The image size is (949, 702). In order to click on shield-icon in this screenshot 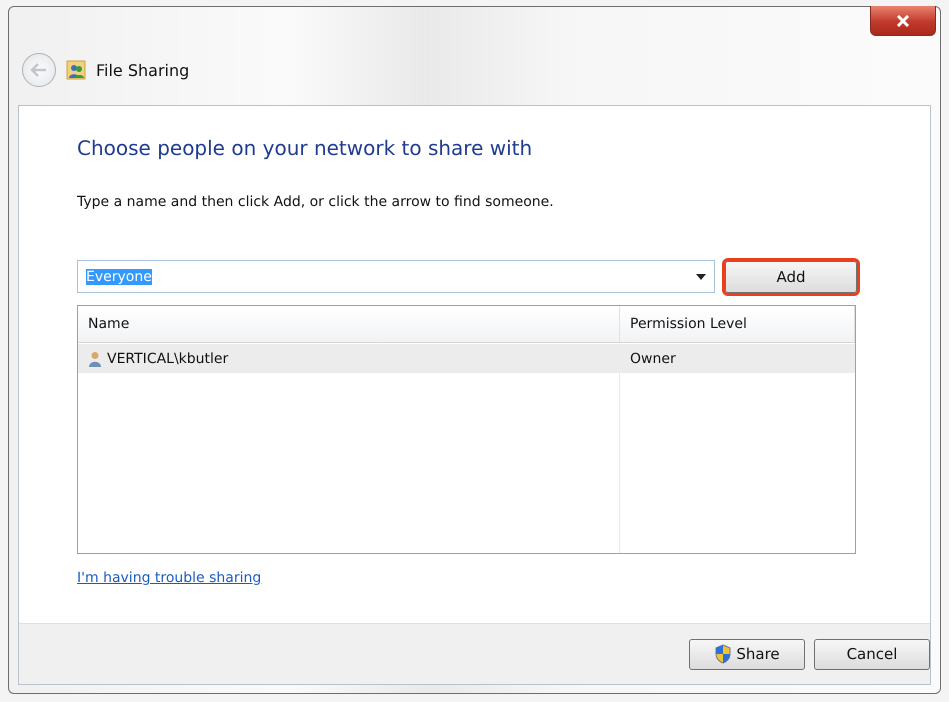, I will do `click(723, 654)`.